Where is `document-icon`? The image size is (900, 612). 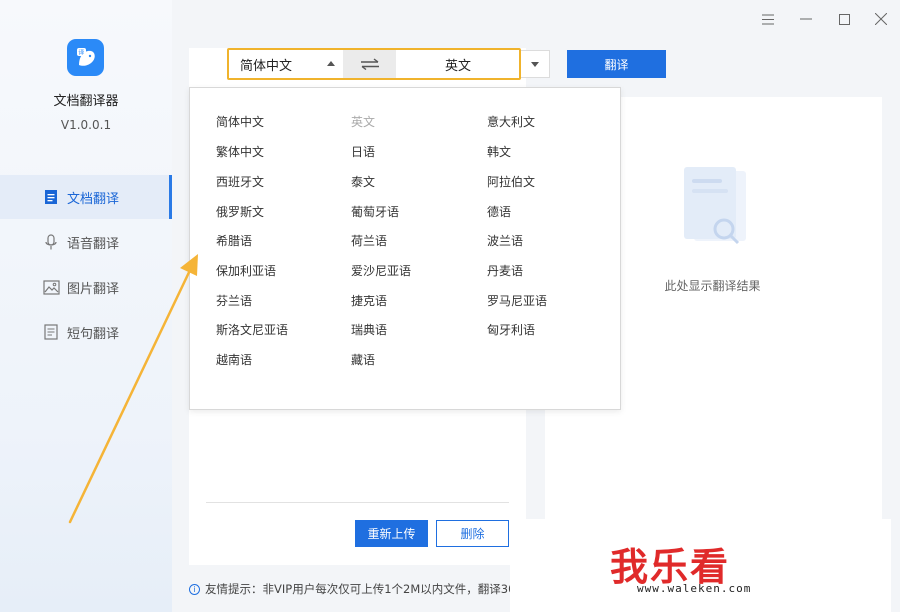
document-icon is located at coordinates (51, 197).